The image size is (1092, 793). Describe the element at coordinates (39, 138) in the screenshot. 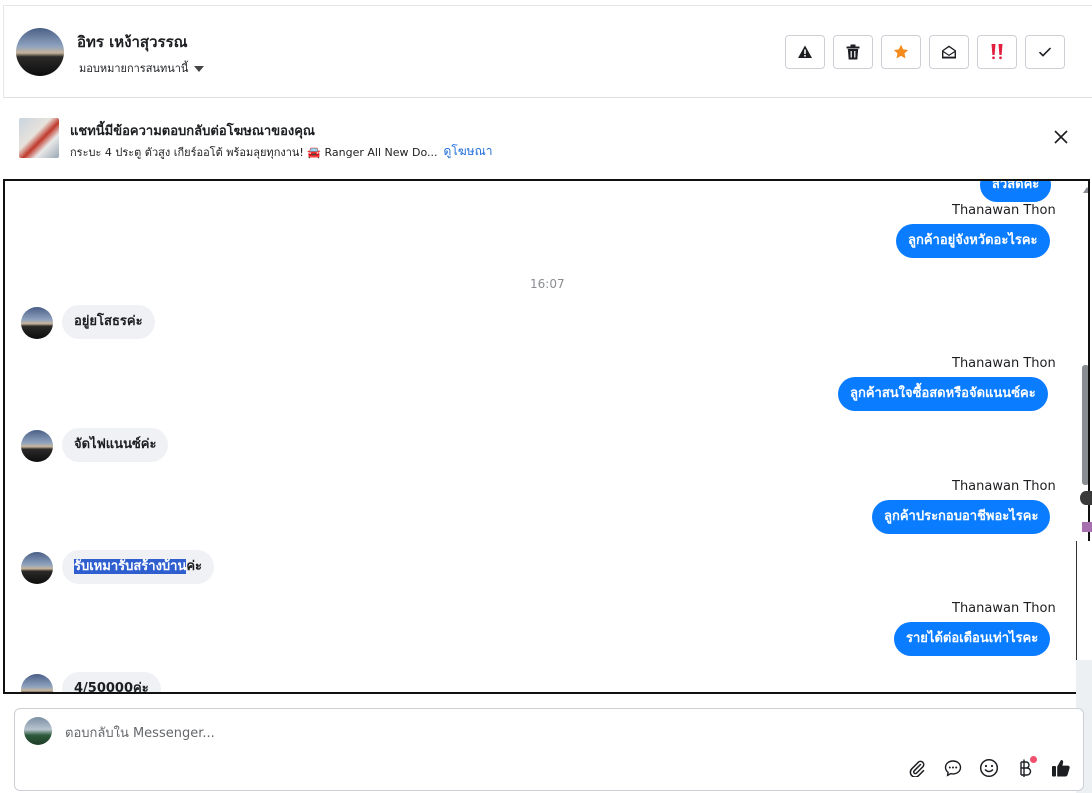

I see `ad-thumbnail` at that location.